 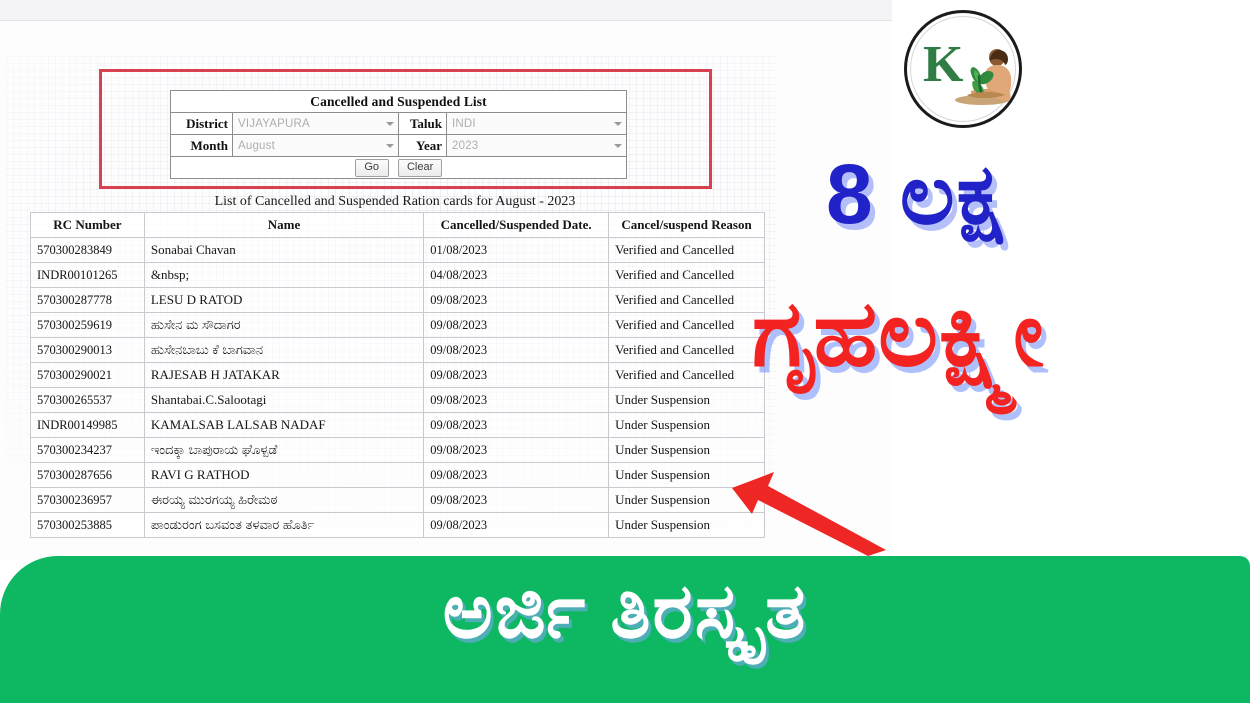 What do you see at coordinates (284, 375) in the screenshot?
I see `cell-name: RAJESAB H JATAKAR` at bounding box center [284, 375].